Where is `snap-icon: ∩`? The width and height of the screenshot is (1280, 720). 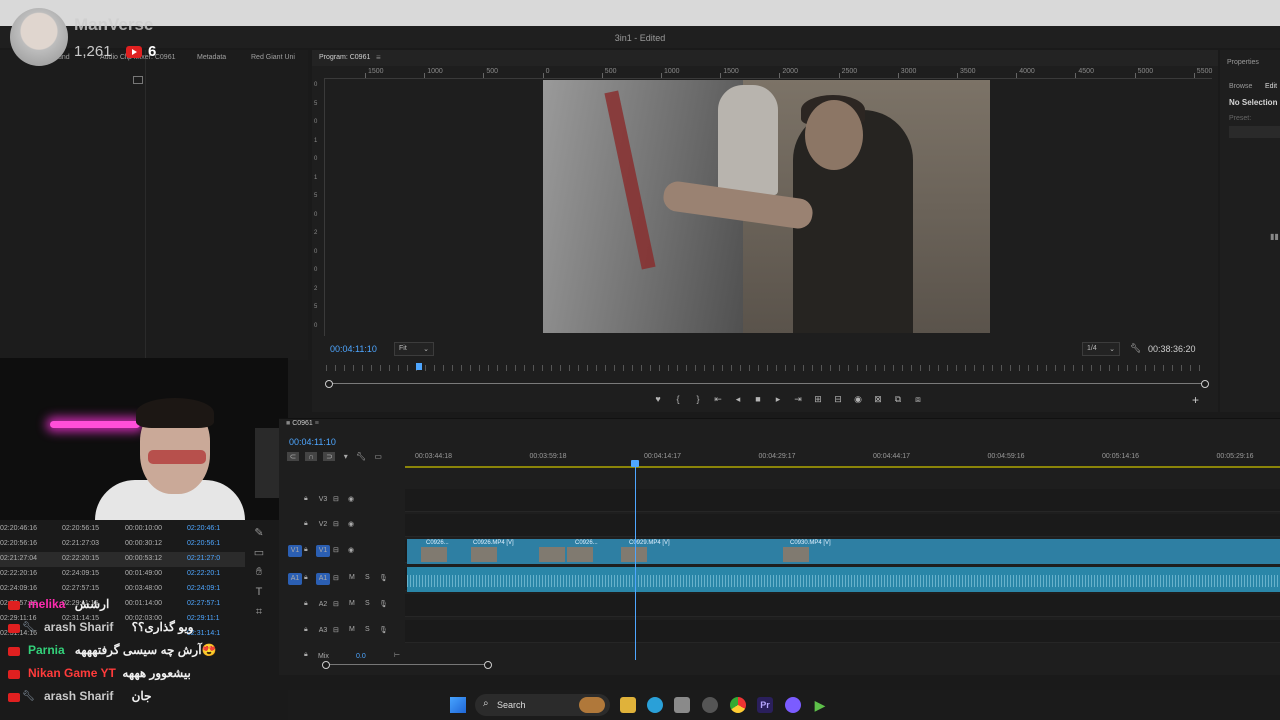 snap-icon: ∩ is located at coordinates (311, 456).